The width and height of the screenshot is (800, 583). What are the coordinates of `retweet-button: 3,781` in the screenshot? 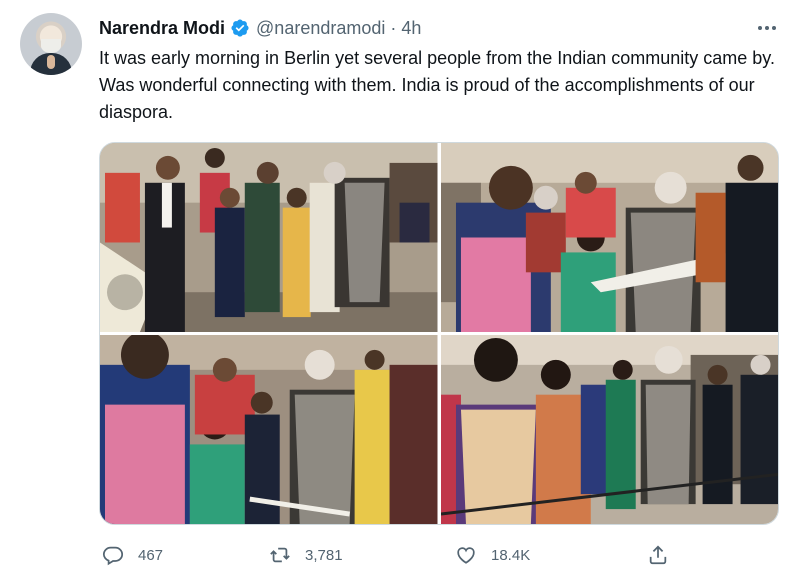 It's located at (306, 555).